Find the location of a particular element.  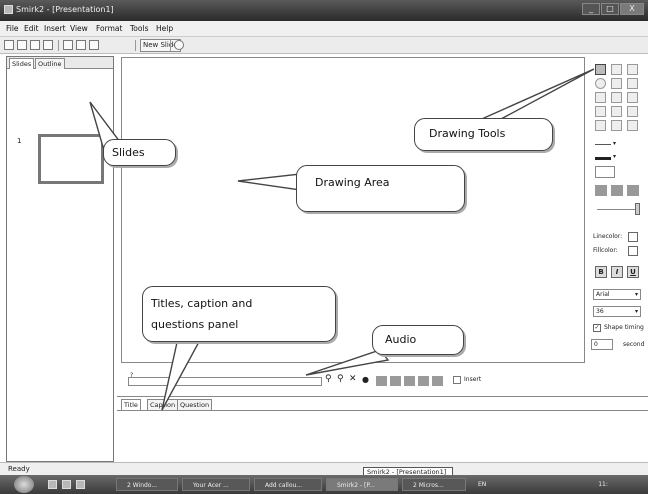

slides-callout: Slides is located at coordinates (139, 152).